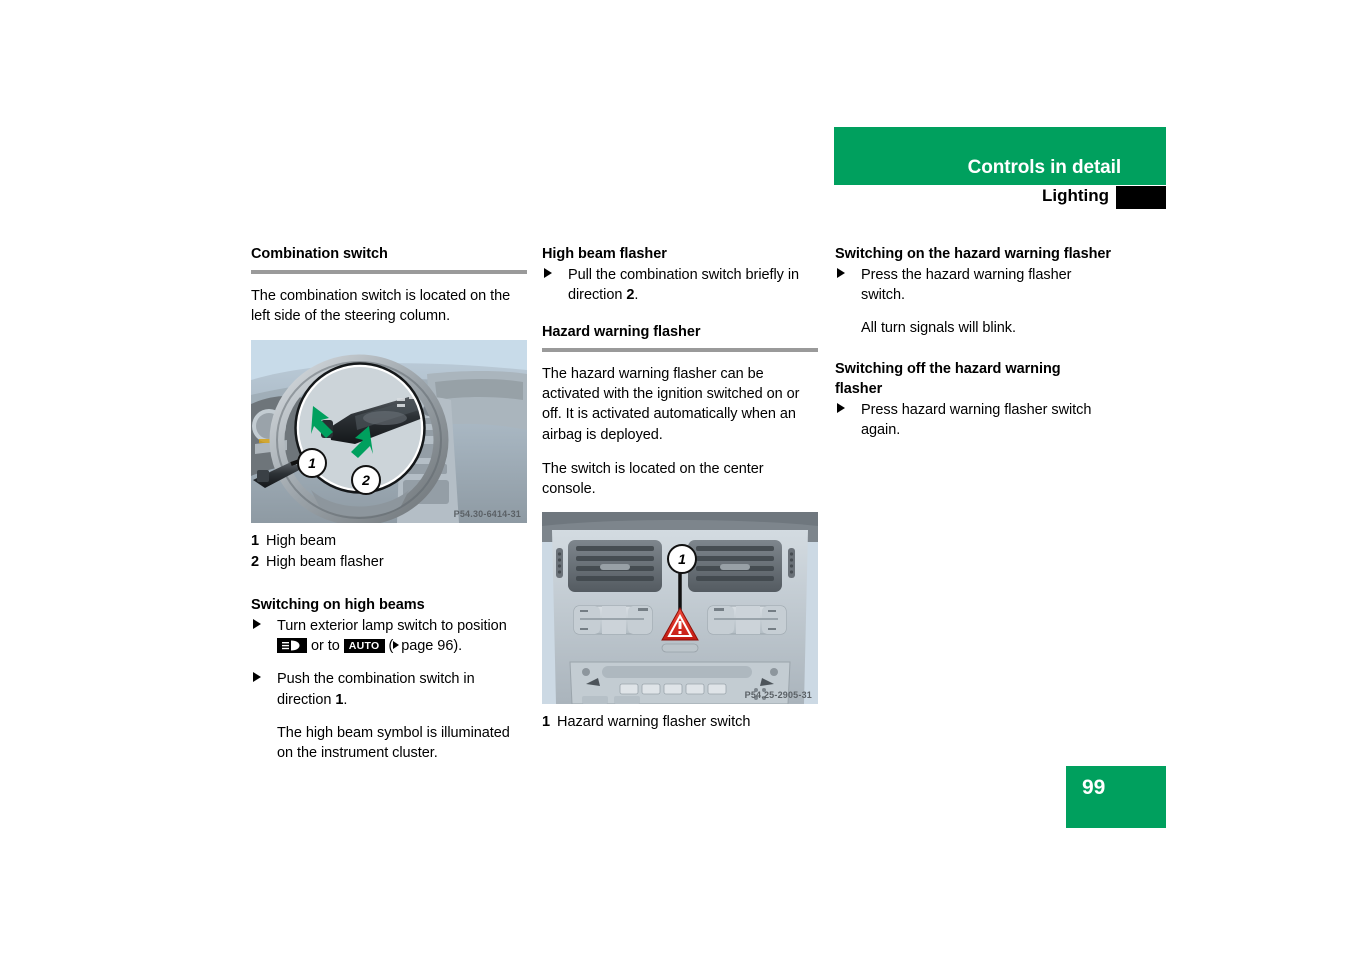 This screenshot has height=954, width=1351. I want to click on header-banner: Controls in detail, so click(1000, 156).